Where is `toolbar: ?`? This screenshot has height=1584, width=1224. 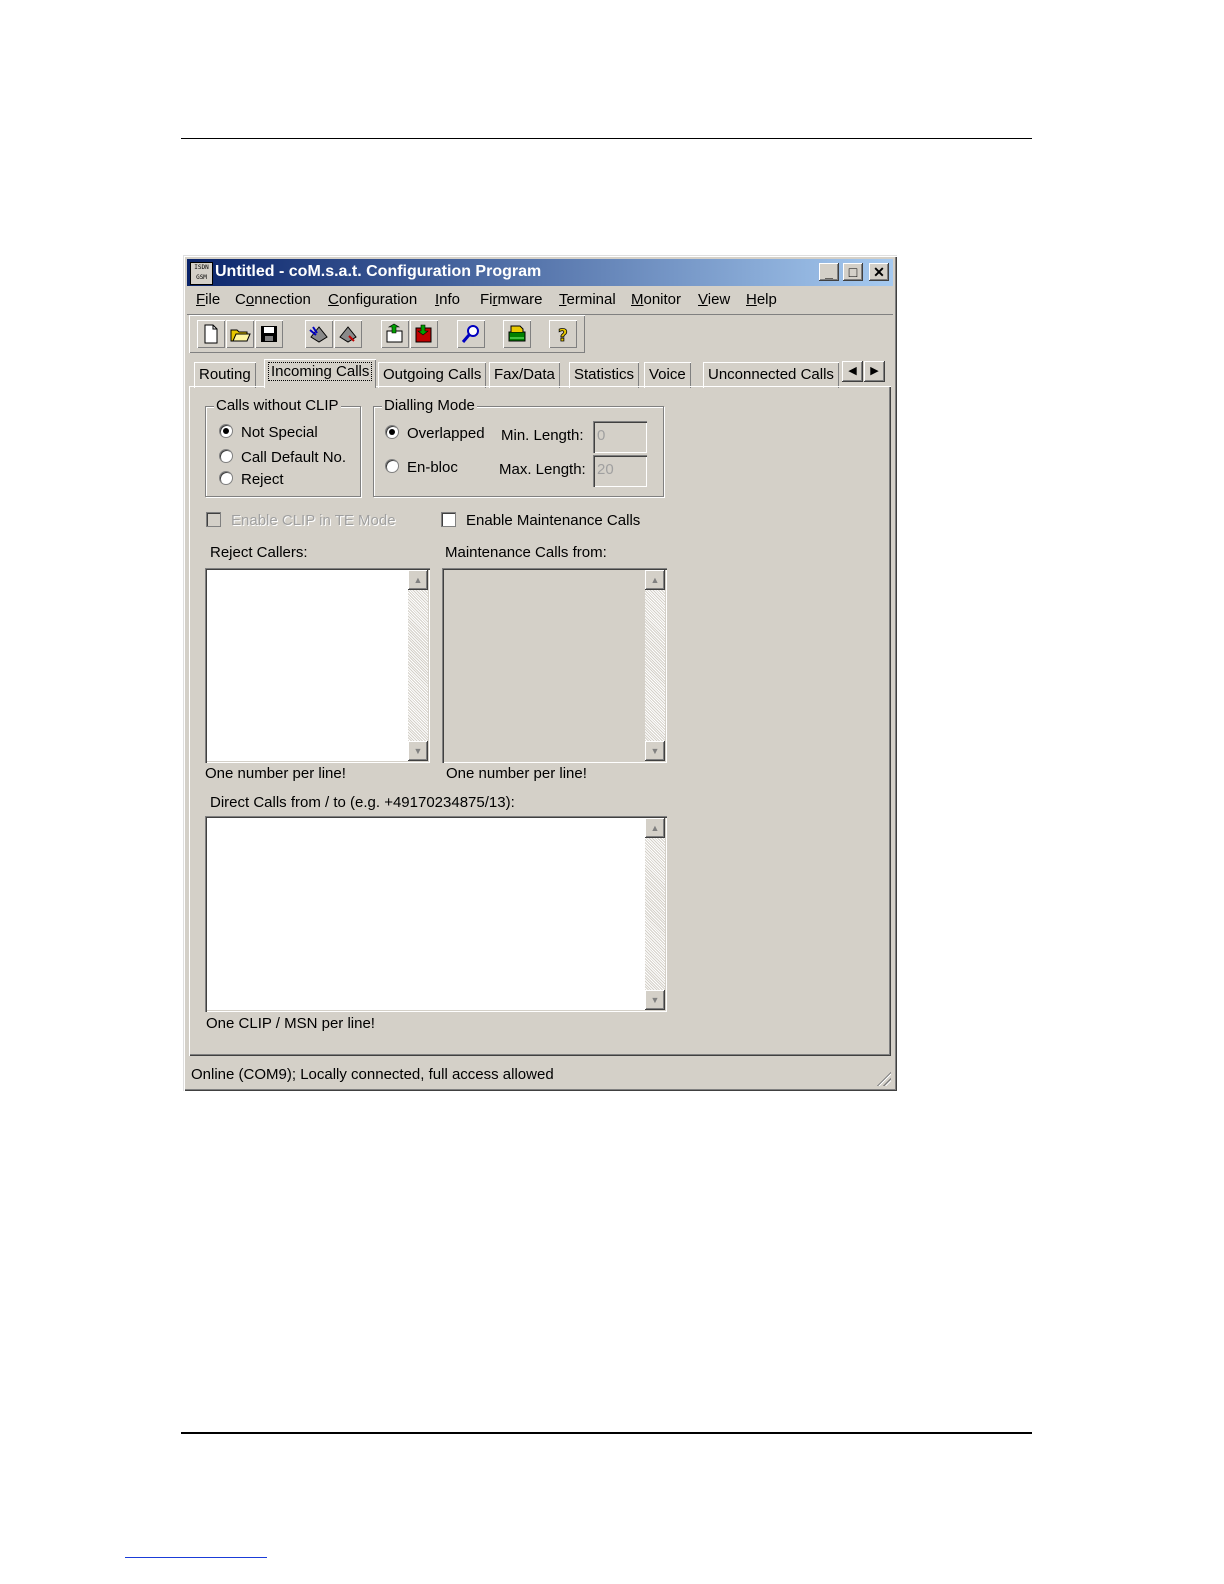 toolbar: ? is located at coordinates (387, 334).